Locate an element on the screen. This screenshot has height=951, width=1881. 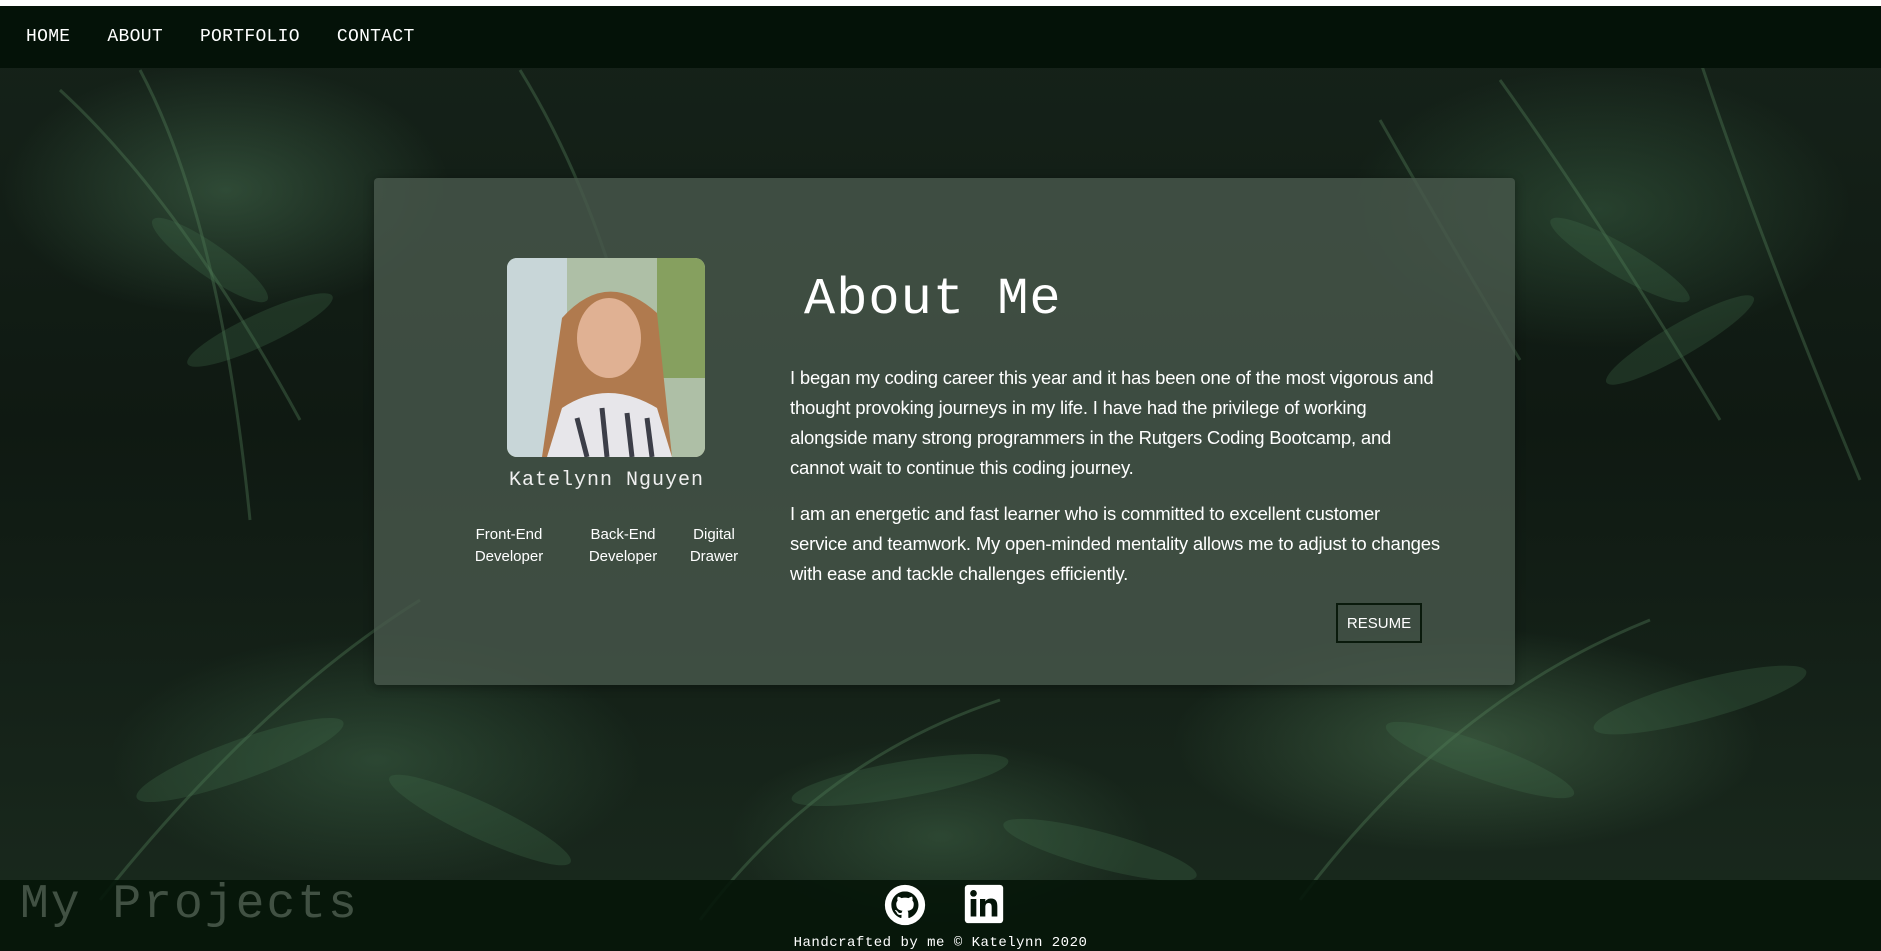
profile-name: Katelynn Nguyen is located at coordinates (606, 480).